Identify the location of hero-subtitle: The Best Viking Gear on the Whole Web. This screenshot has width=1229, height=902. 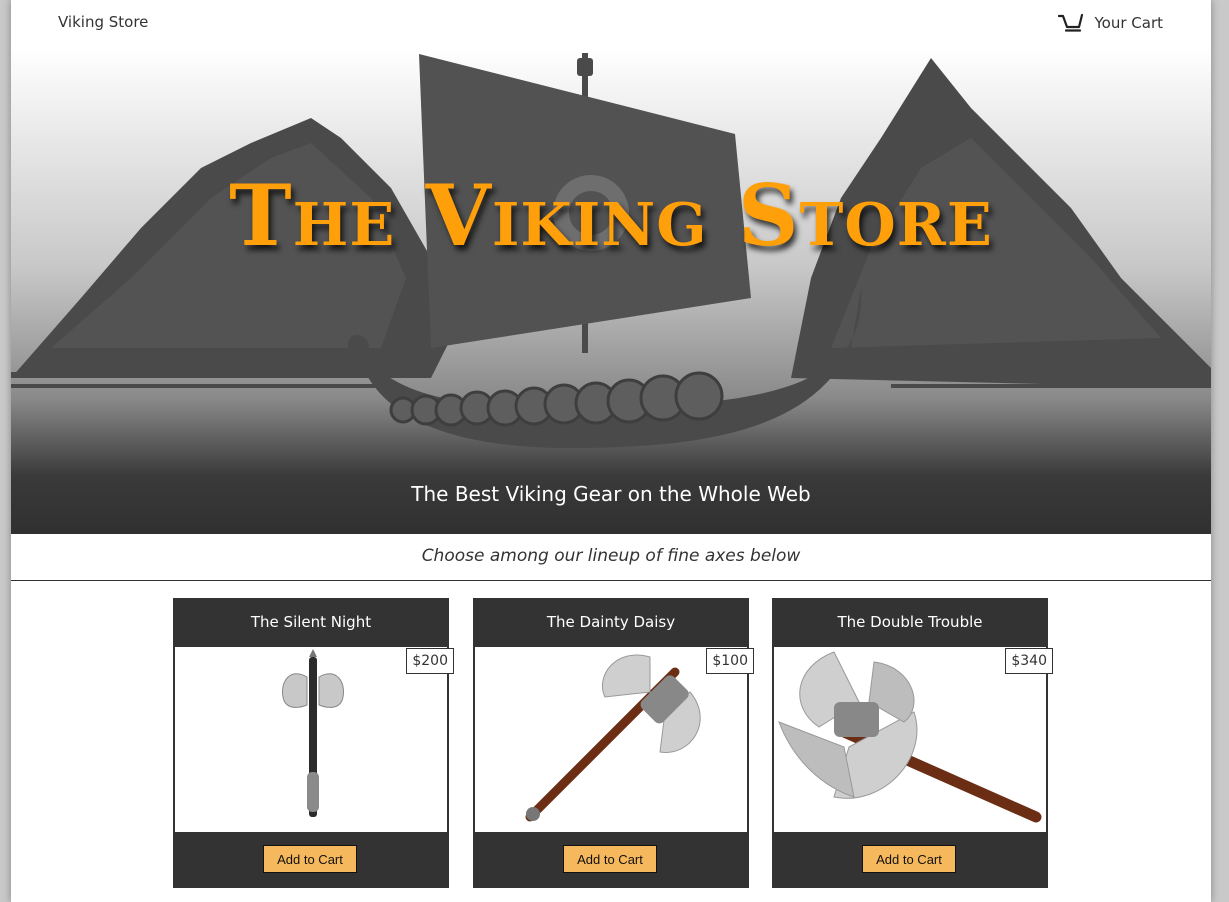
(611, 494).